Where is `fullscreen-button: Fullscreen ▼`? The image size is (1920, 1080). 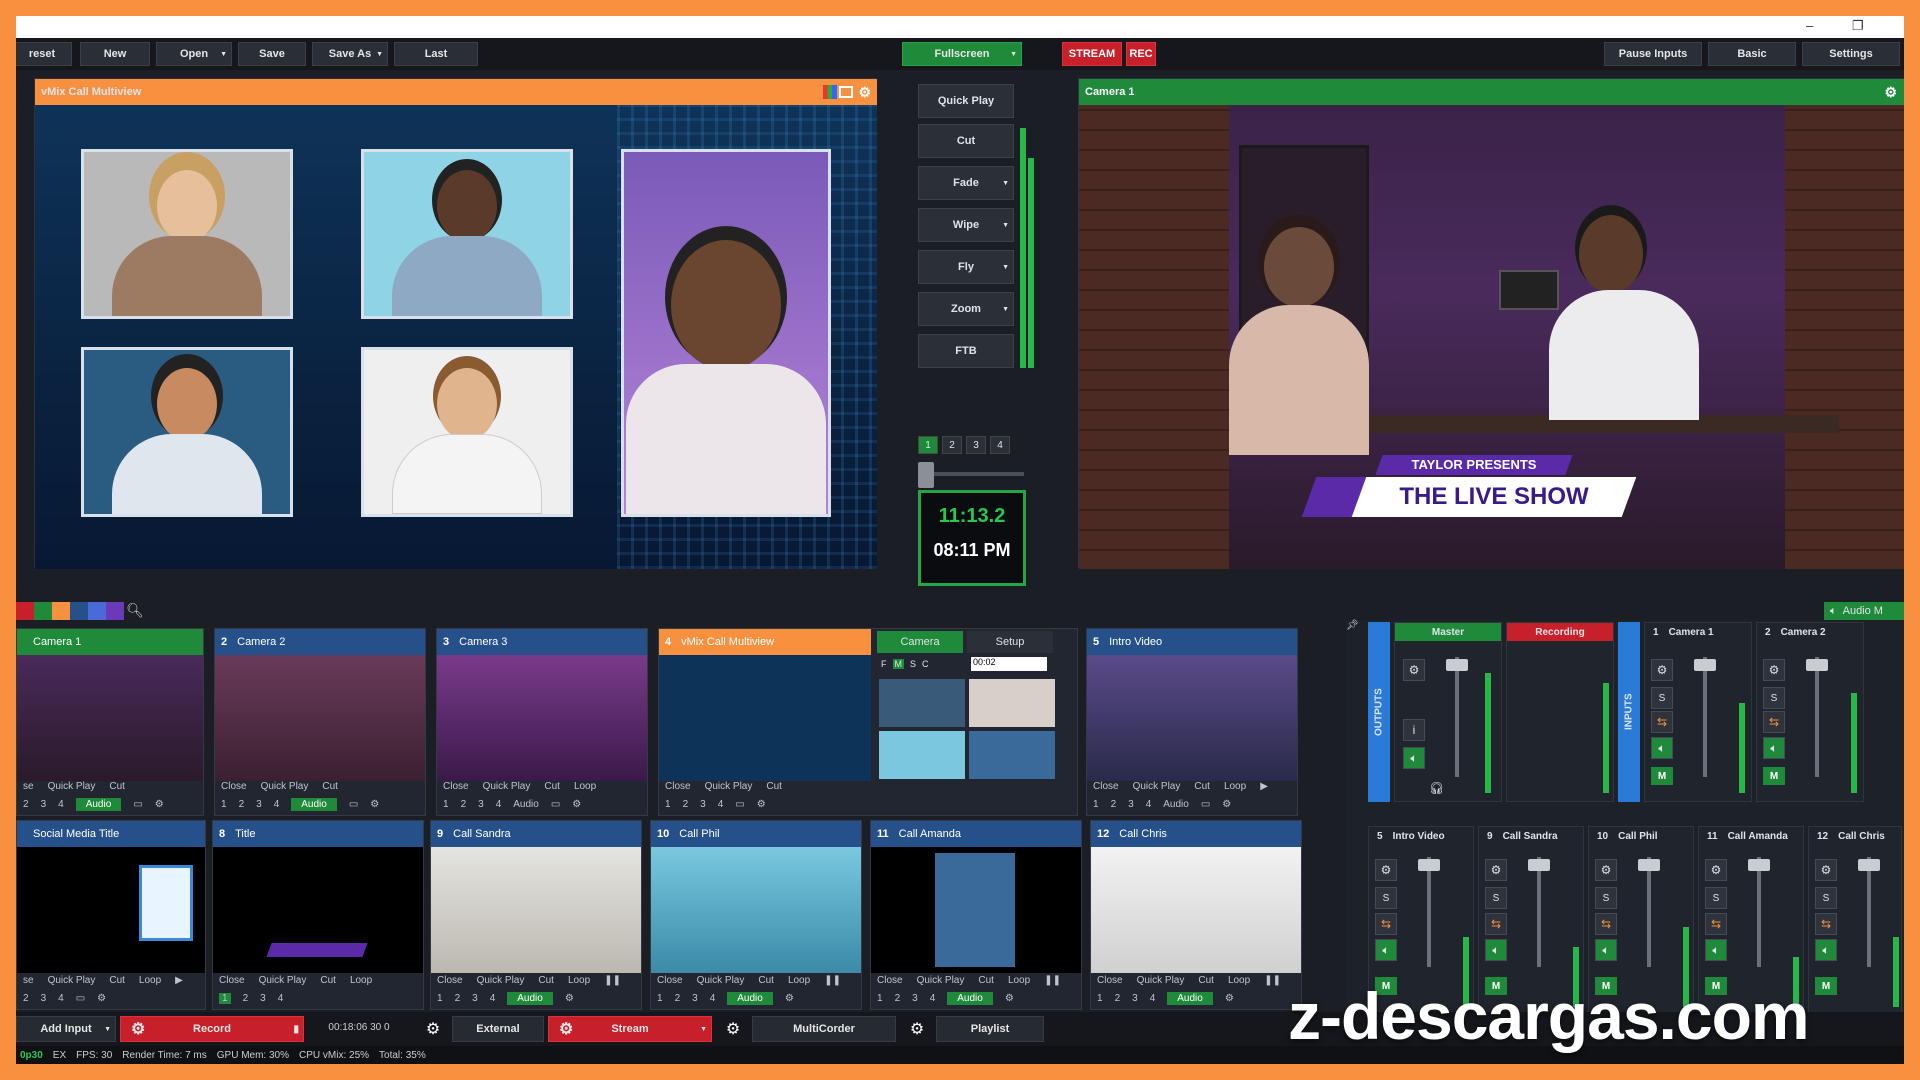 fullscreen-button: Fullscreen ▼ is located at coordinates (962, 54).